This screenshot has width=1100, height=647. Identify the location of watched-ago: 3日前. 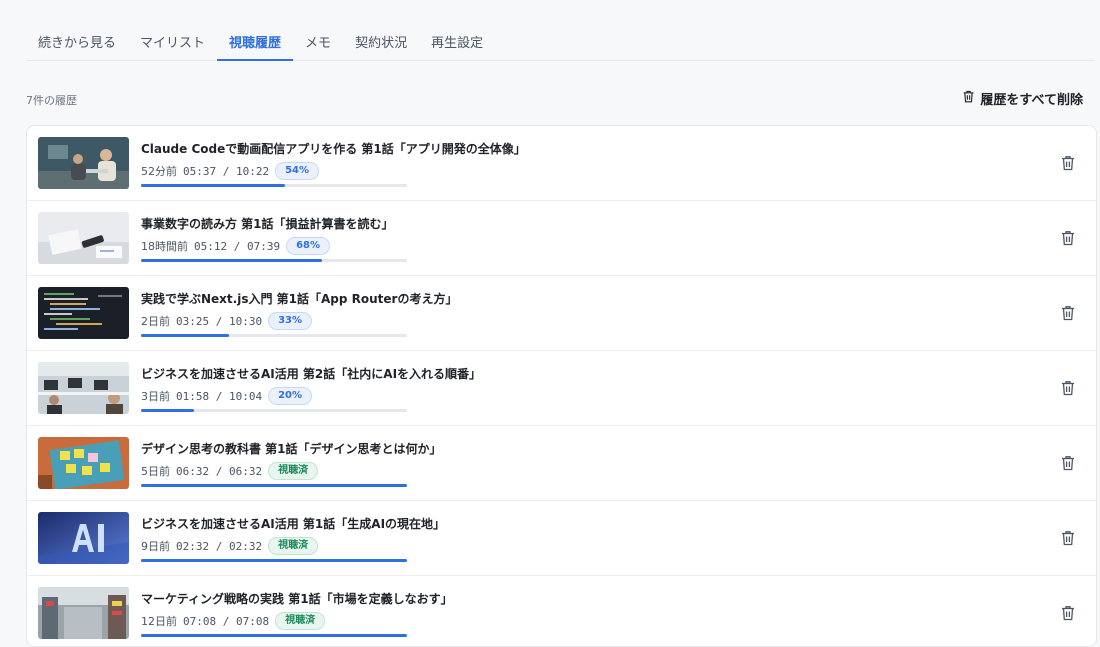
(155, 396).